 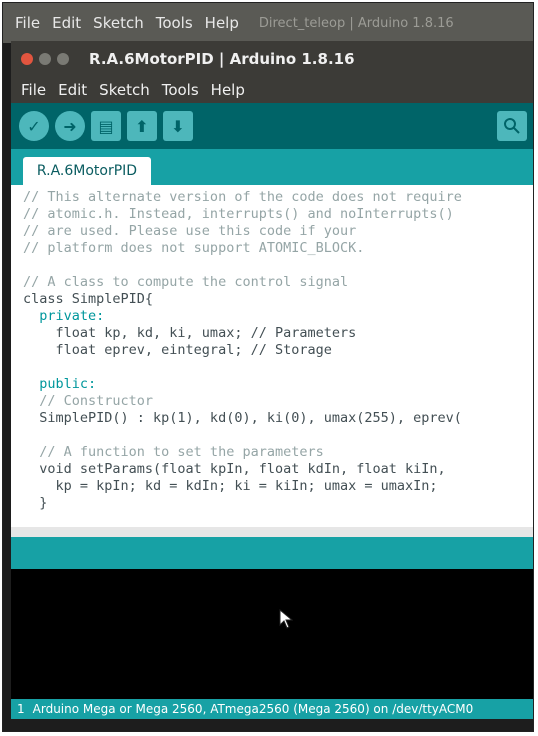 I want to click on bg-menu-edit: Edit, so click(x=66, y=23).